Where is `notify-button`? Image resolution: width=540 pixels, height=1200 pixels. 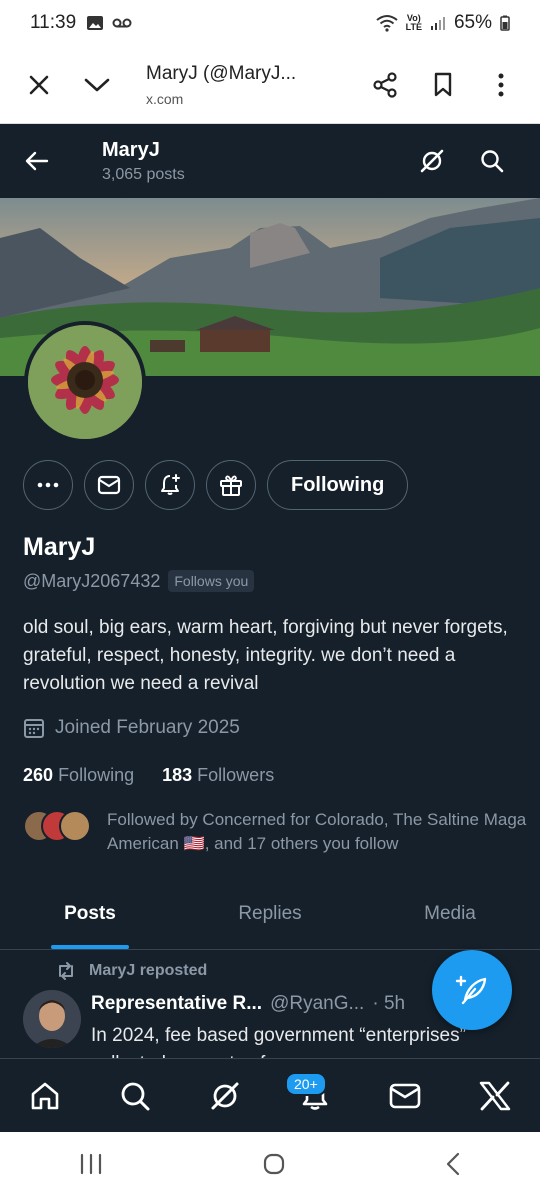 notify-button is located at coordinates (170, 485).